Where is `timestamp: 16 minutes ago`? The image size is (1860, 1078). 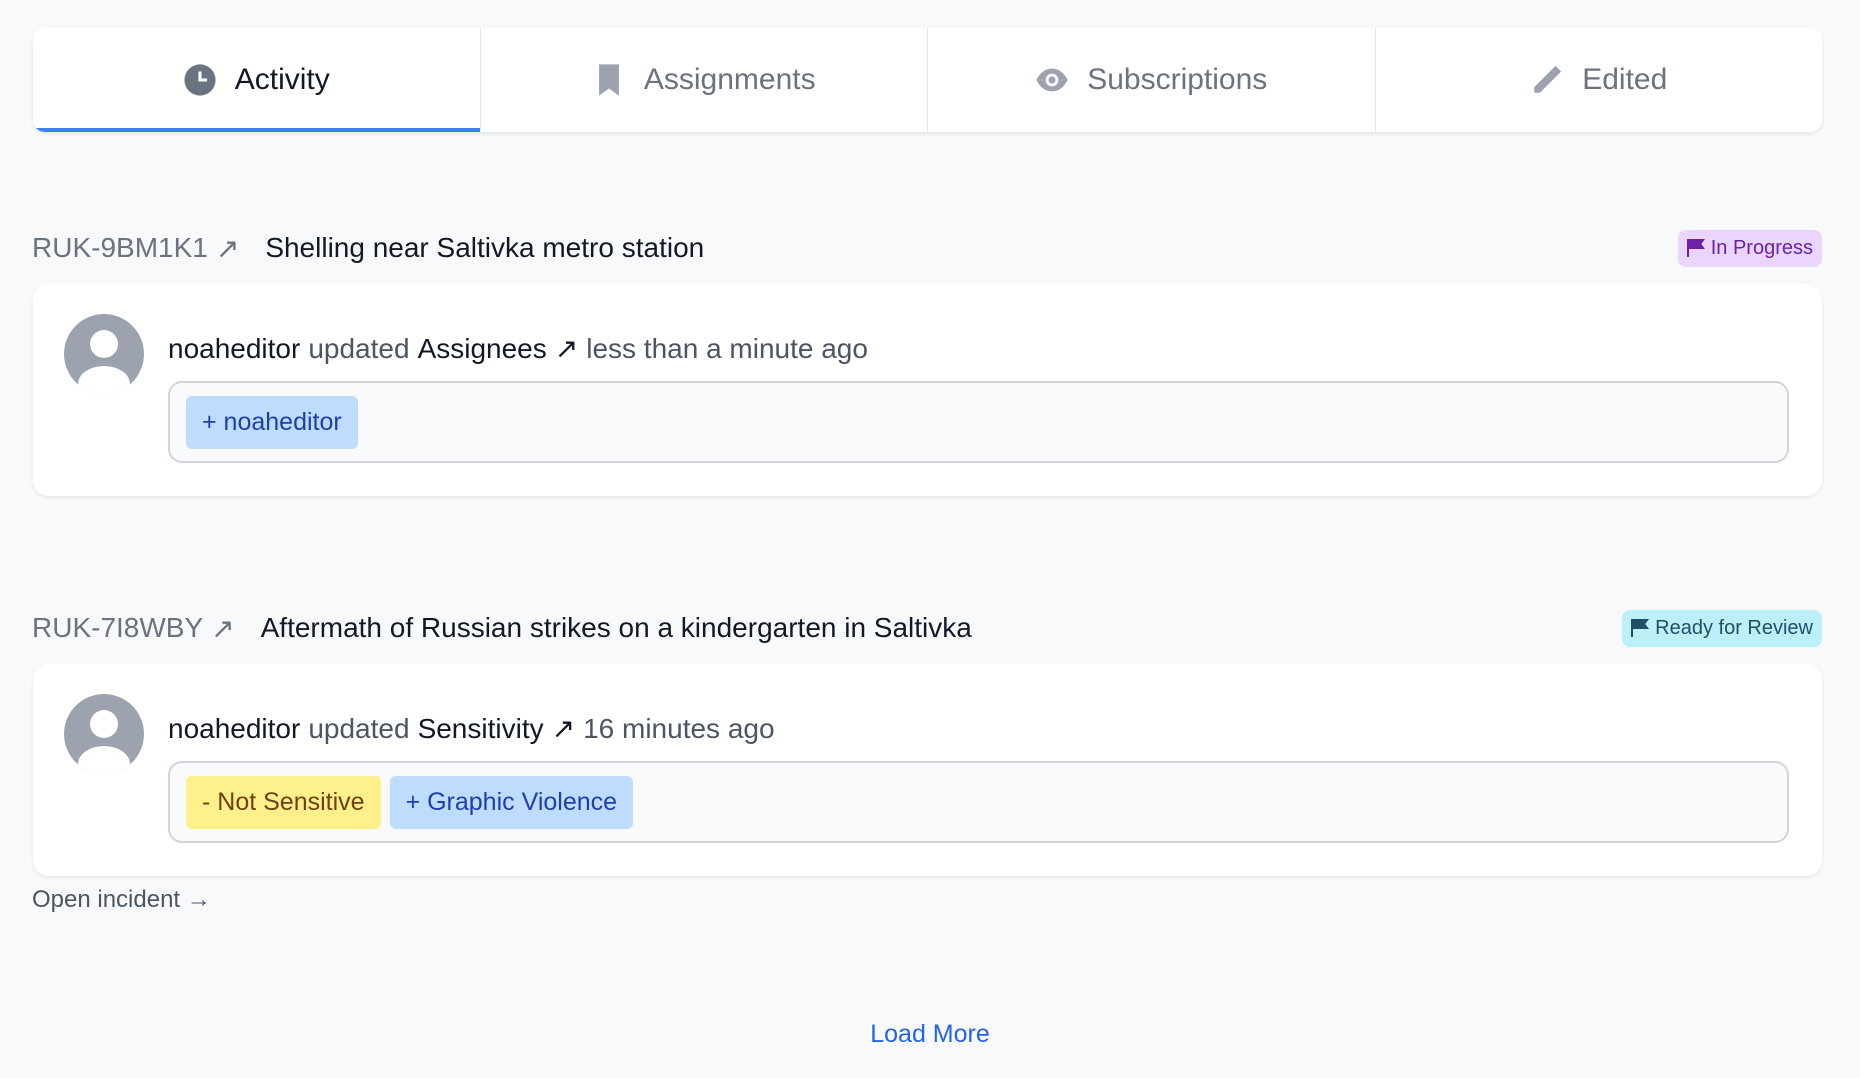
timestamp: 16 minutes ago is located at coordinates (679, 728).